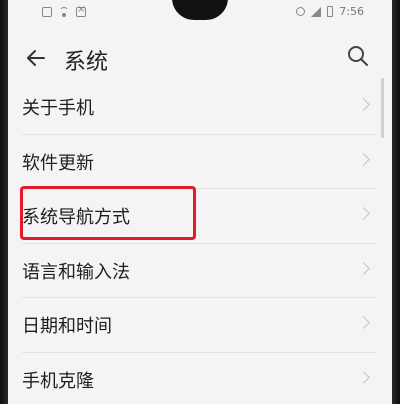  What do you see at coordinates (200, 107) in the screenshot?
I see `list-item-about-phone: 关于手机` at bounding box center [200, 107].